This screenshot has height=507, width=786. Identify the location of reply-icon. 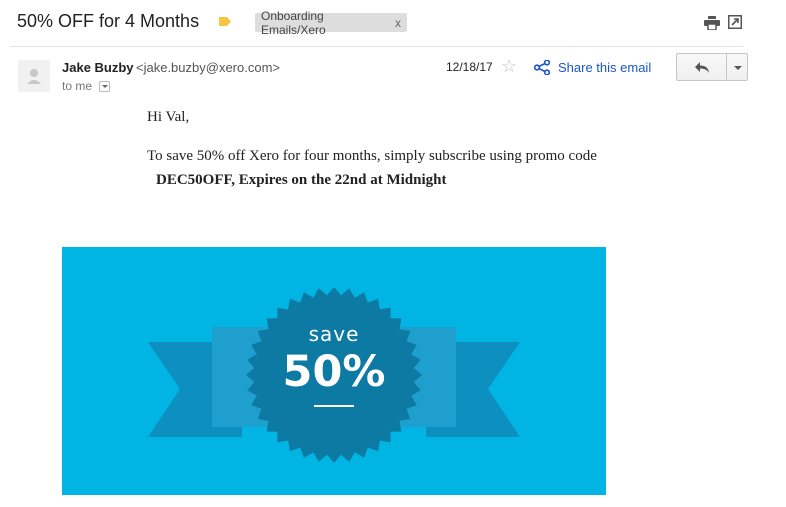
(702, 67).